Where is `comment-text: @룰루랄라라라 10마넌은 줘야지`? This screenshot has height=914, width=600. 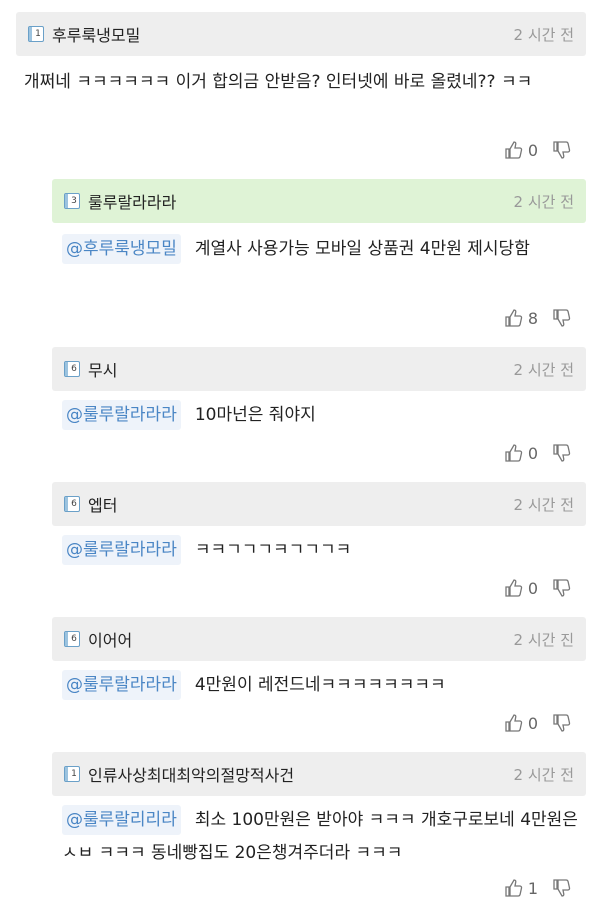
comment-text: @룰루랄라라라 10마넌은 줘야지 is located at coordinates (322, 415).